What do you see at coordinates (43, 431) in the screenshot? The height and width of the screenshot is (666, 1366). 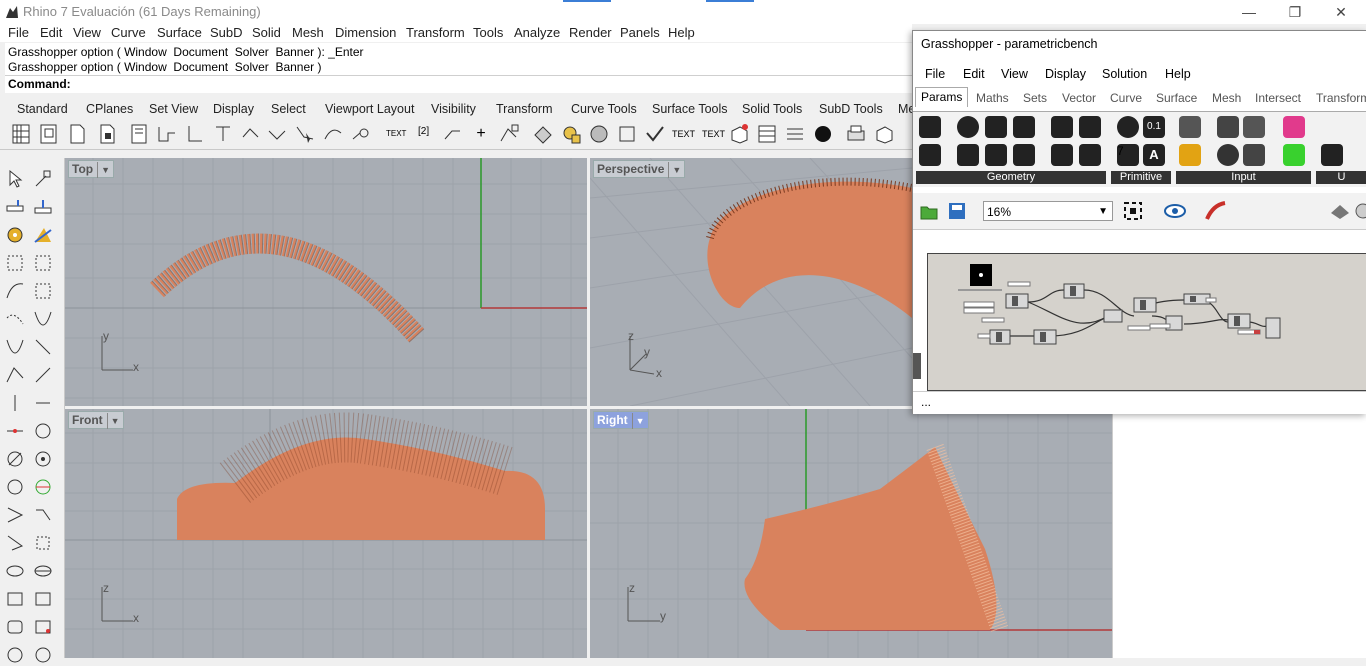 I see `circle-center-icon` at bounding box center [43, 431].